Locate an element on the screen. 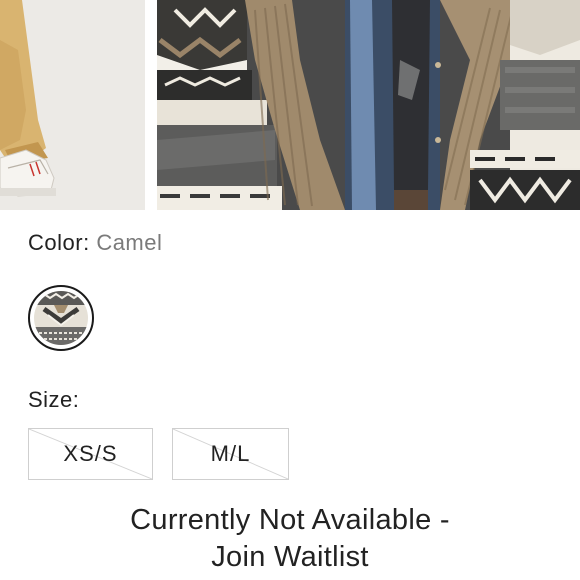 This screenshot has width=580, height=580. size-label: Size: is located at coordinates (54, 399).